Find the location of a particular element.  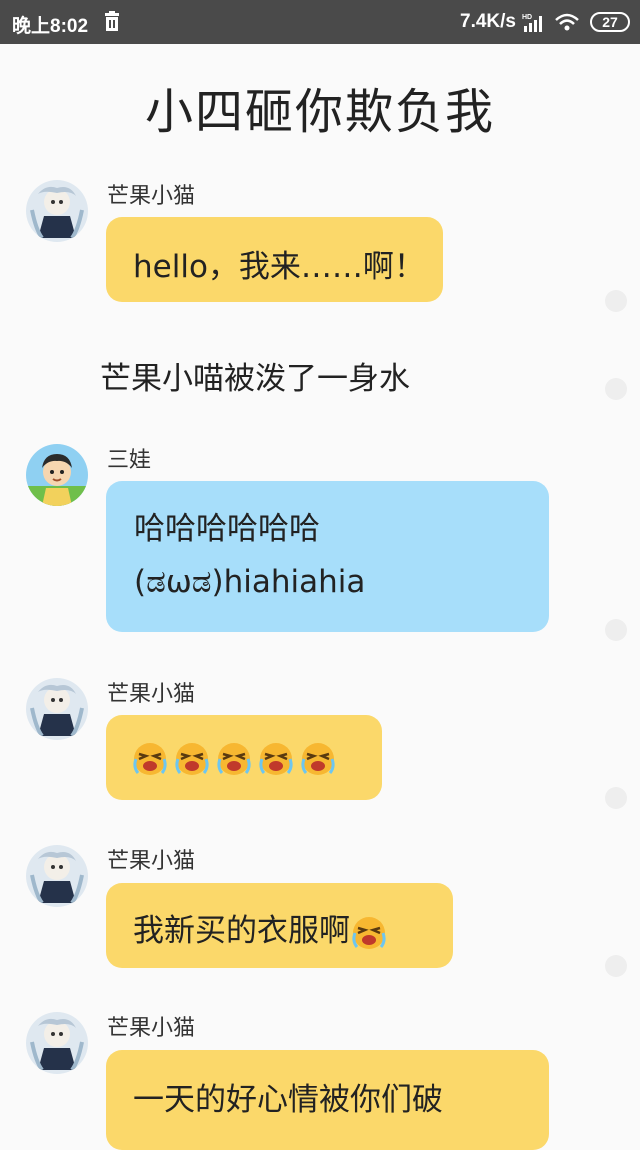

battery-icon: 27 is located at coordinates (610, 22).